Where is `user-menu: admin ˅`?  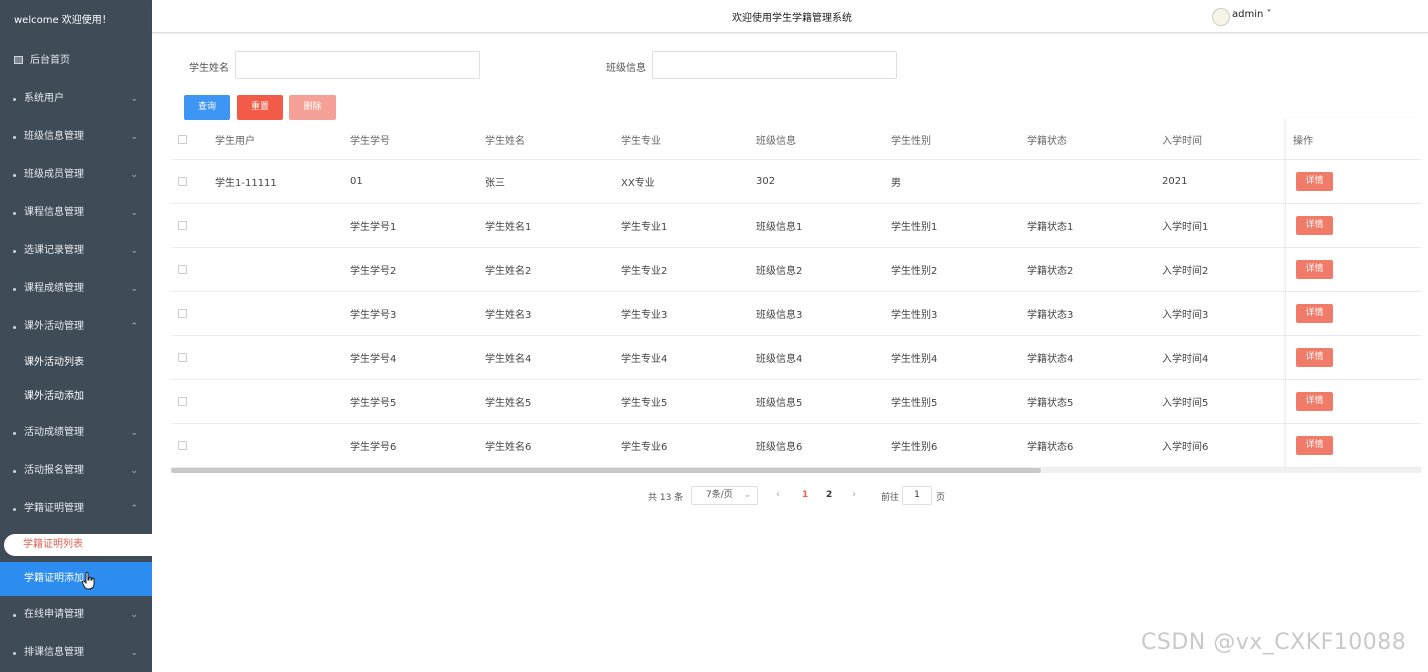
user-menu: admin ˅ is located at coordinates (1252, 14).